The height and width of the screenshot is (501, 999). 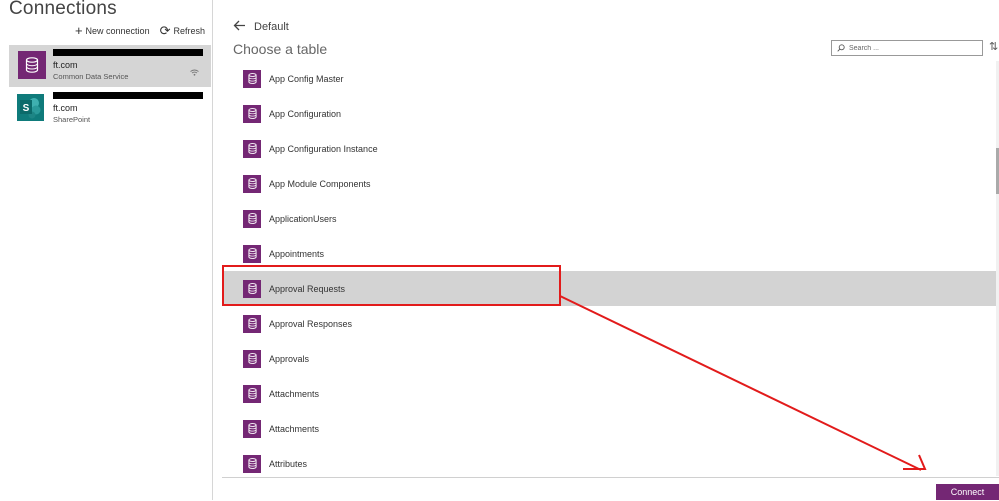 What do you see at coordinates (91, 76) in the screenshot?
I see `connection-type: Common Data Service` at bounding box center [91, 76].